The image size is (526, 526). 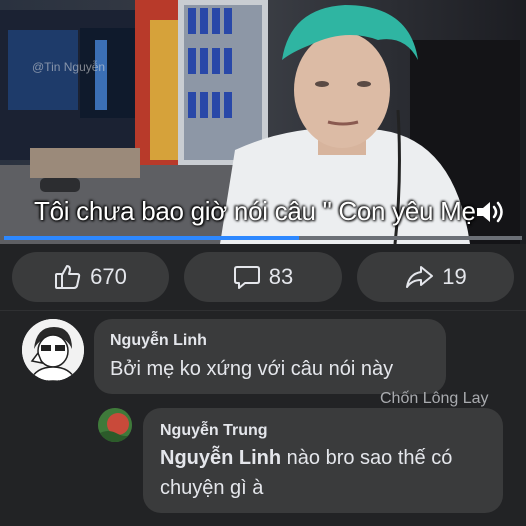 What do you see at coordinates (69, 67) in the screenshot?
I see `video-watermark: @Tin Nguyễn` at bounding box center [69, 67].